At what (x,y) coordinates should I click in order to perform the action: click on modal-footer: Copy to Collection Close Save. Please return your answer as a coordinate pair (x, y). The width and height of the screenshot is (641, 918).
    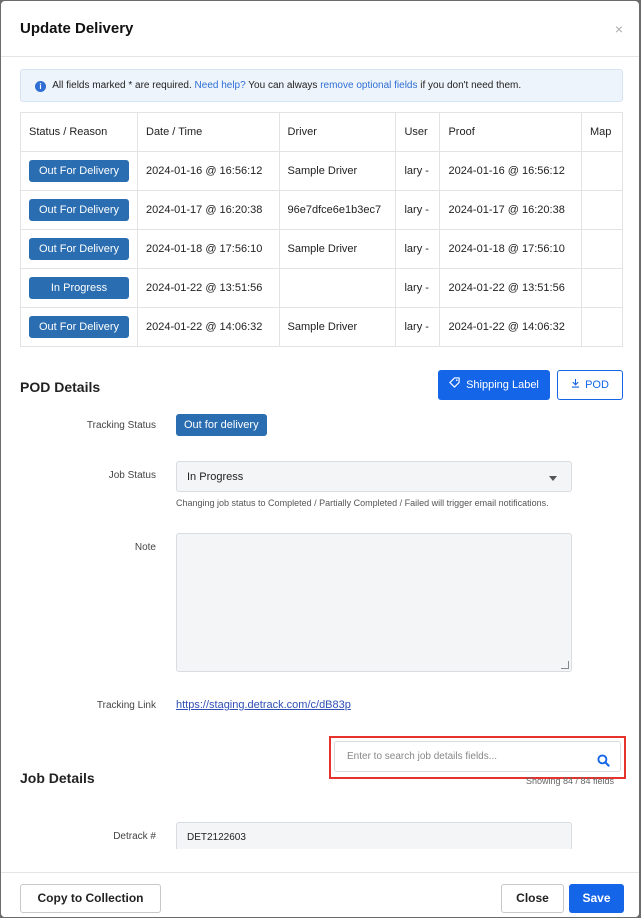
    Looking at the image, I should click on (320, 894).